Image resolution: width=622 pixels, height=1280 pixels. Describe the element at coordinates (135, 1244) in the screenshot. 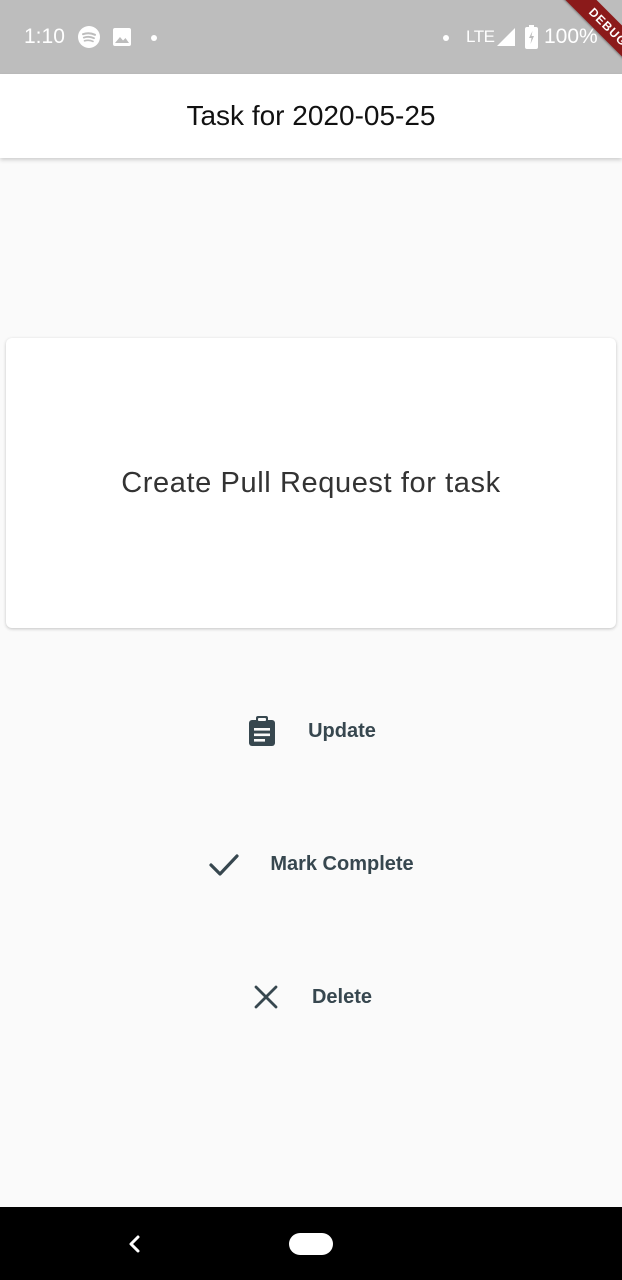

I see `back-icon` at that location.